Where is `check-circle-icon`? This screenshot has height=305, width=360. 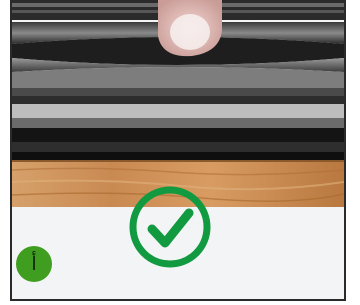
check-circle-icon is located at coordinates (170, 227).